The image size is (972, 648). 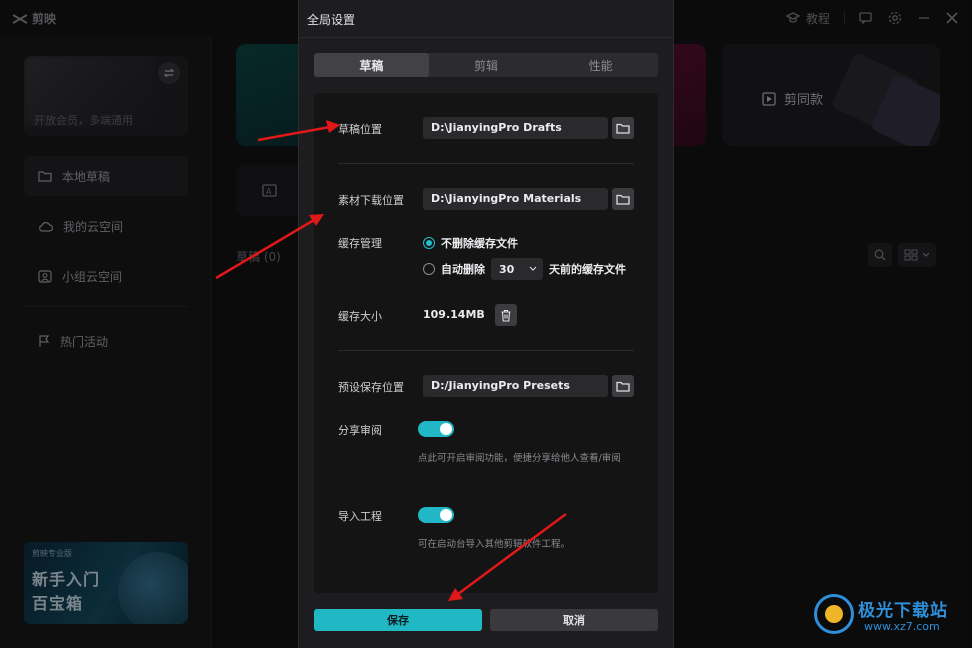 I want to click on share-review-hint: 点此可开启审阅功能，便捷分享给他人查看/审阅, so click(x=519, y=458).